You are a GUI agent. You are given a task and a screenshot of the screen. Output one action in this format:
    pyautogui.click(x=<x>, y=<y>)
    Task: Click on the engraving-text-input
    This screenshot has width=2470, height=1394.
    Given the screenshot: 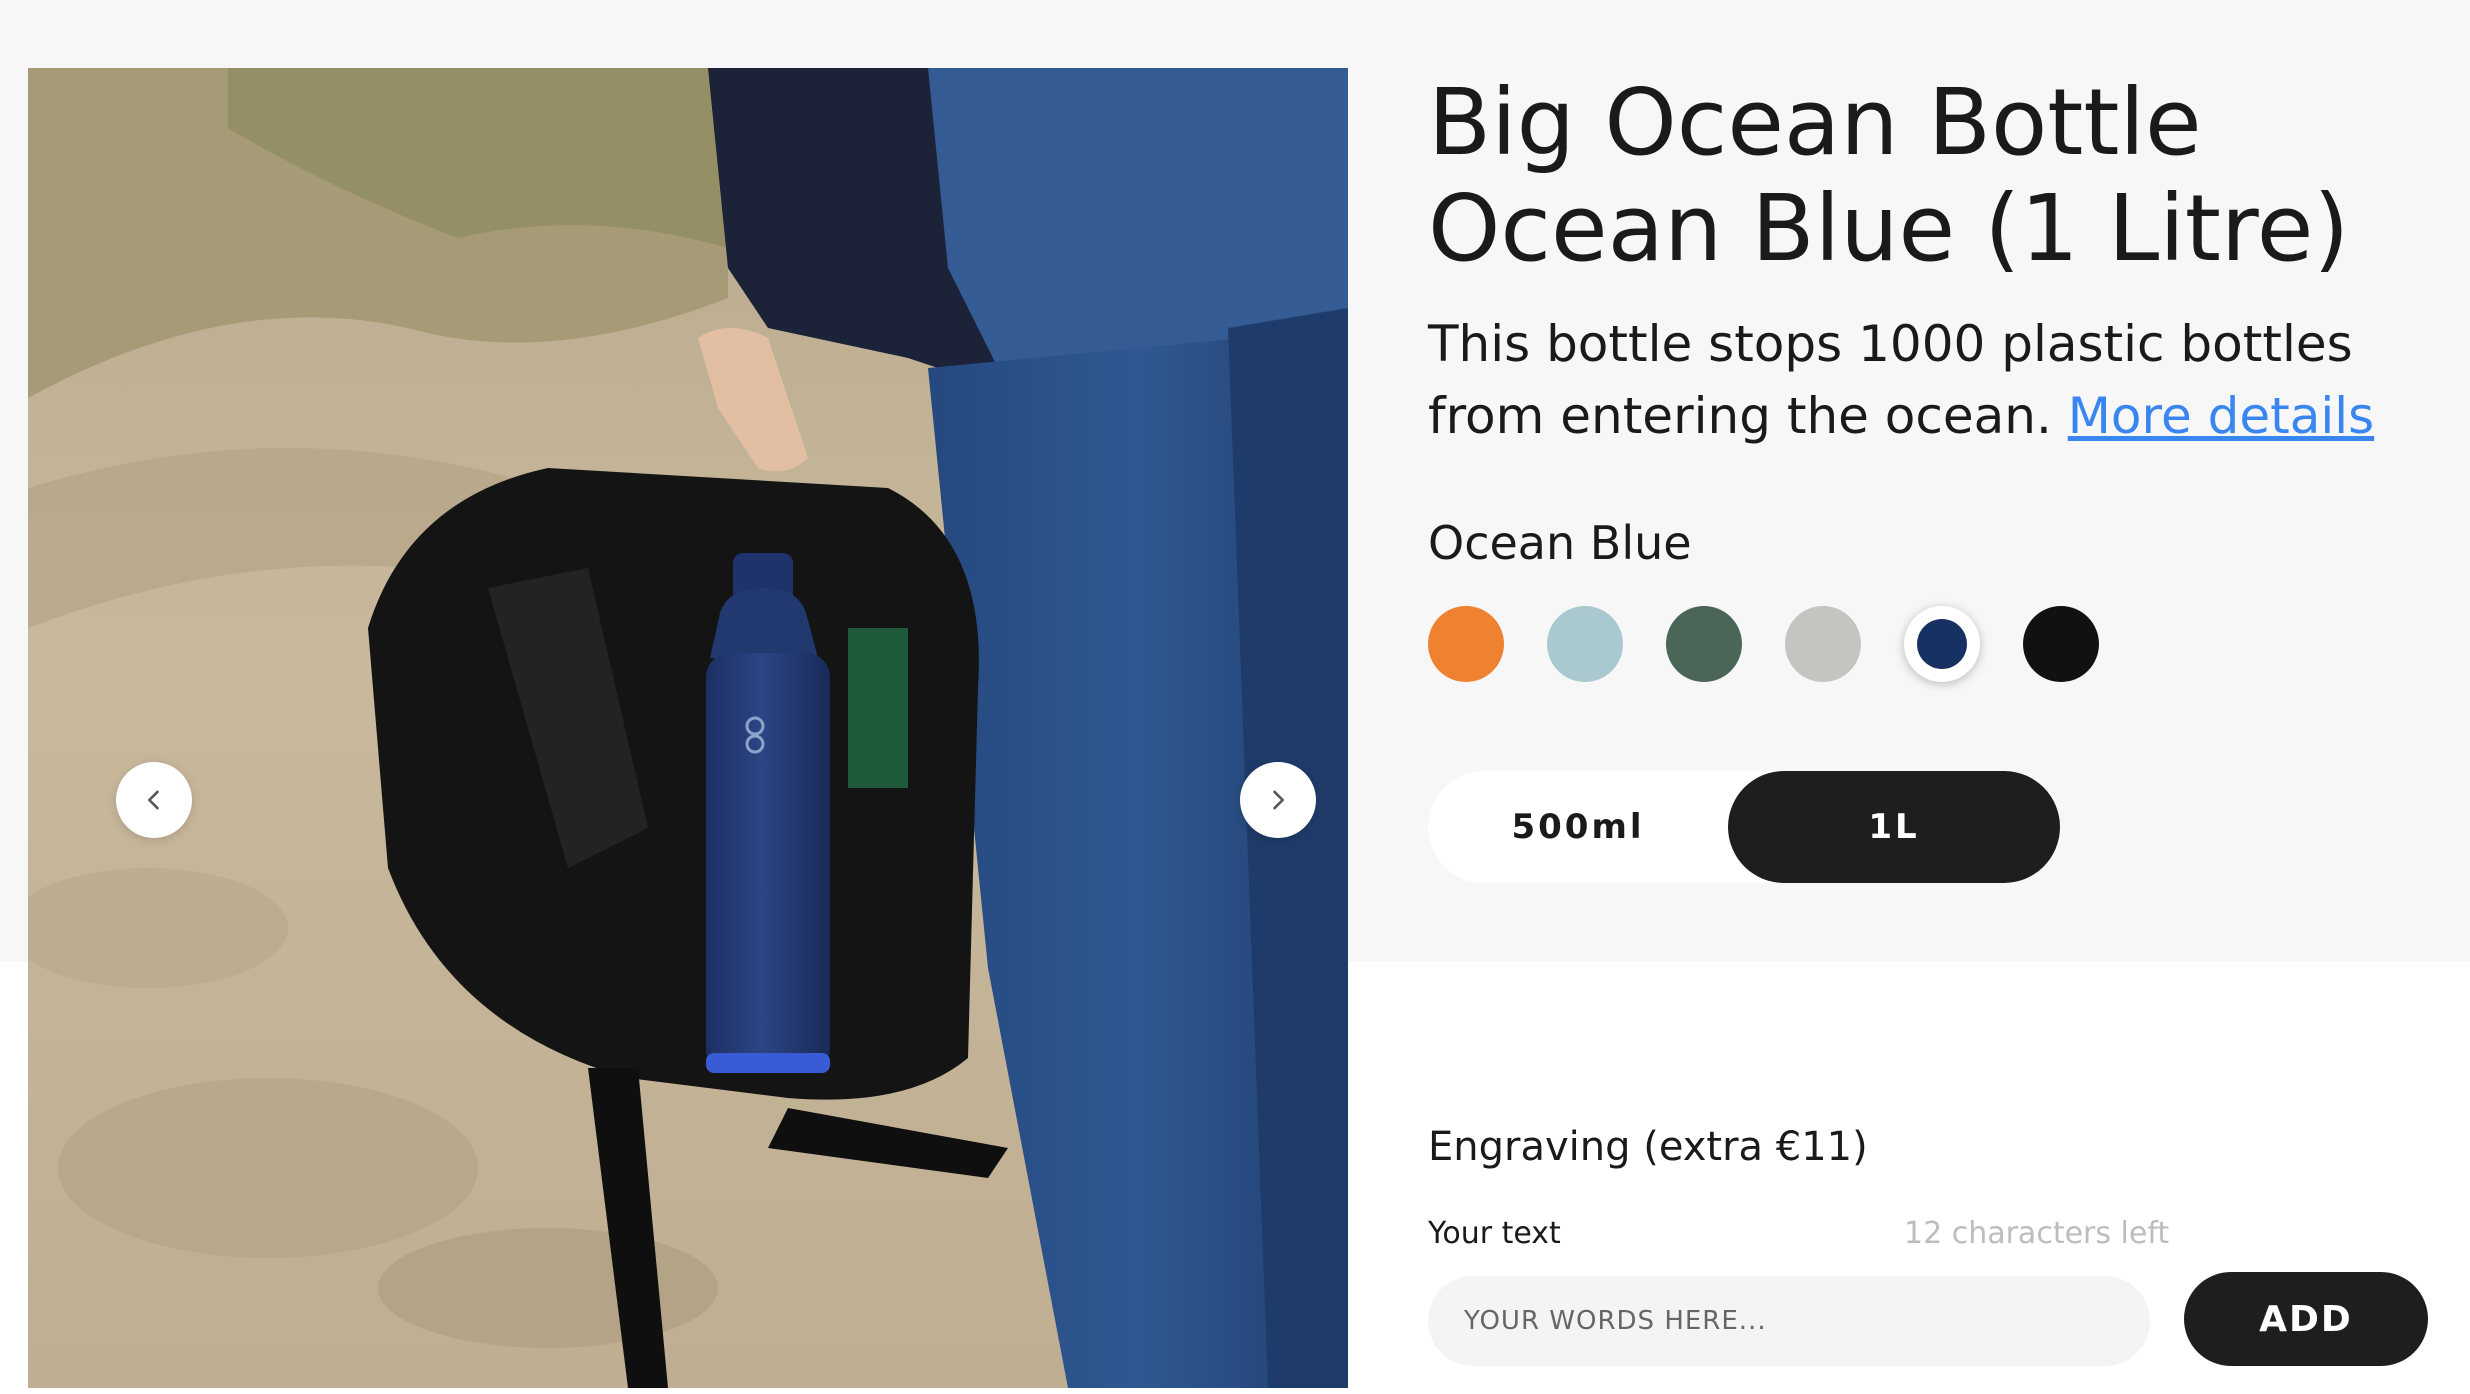 What is the action you would take?
    pyautogui.click(x=1789, y=1321)
    